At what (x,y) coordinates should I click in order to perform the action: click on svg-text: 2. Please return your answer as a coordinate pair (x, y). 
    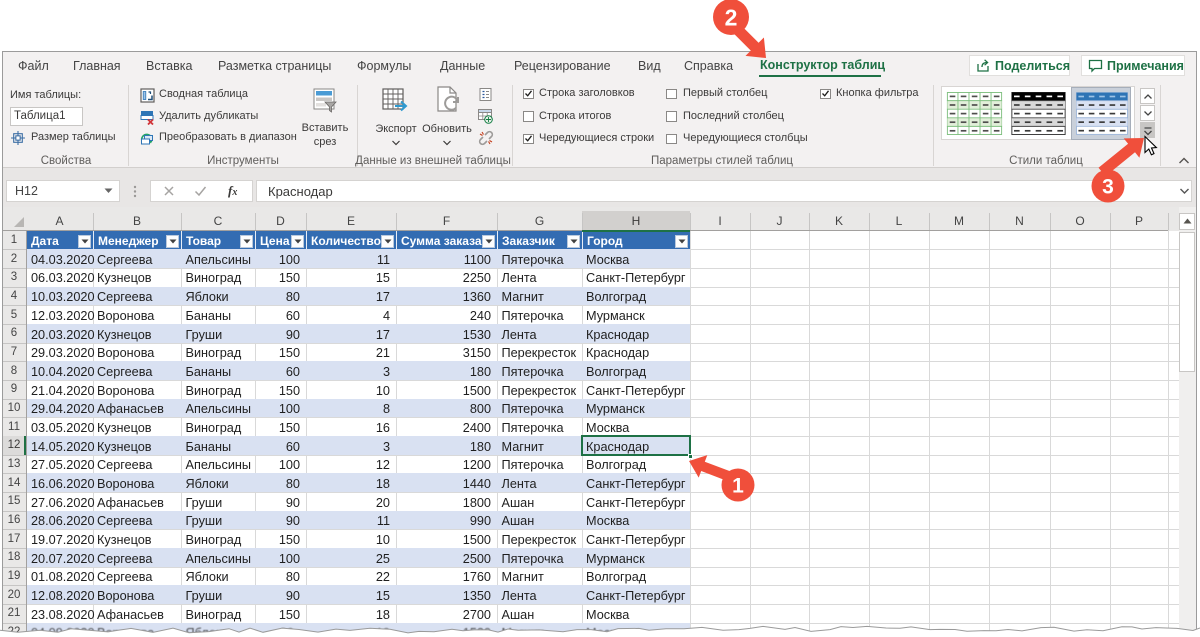
    Looking at the image, I should click on (731, 18).